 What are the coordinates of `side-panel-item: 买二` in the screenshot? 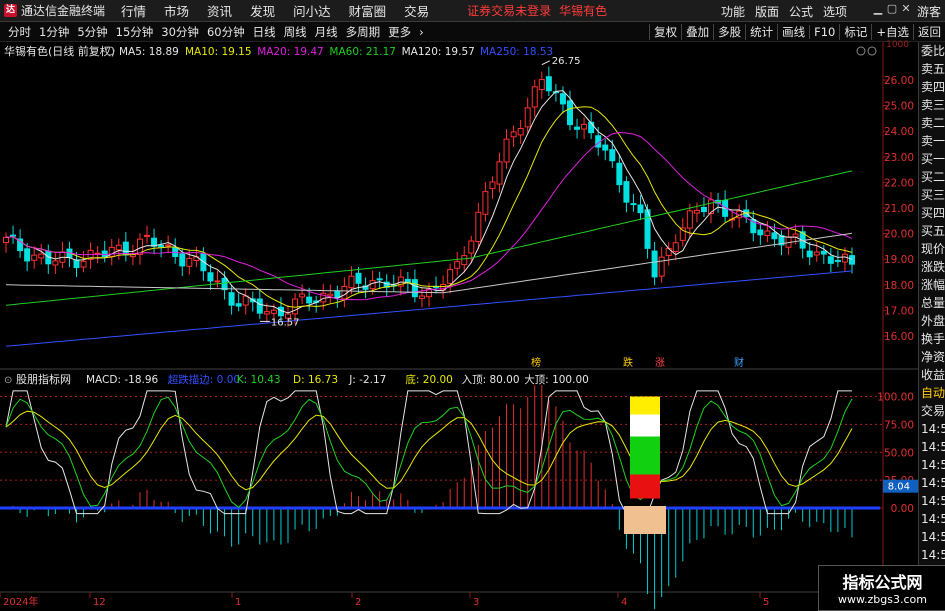 It's located at (932, 177).